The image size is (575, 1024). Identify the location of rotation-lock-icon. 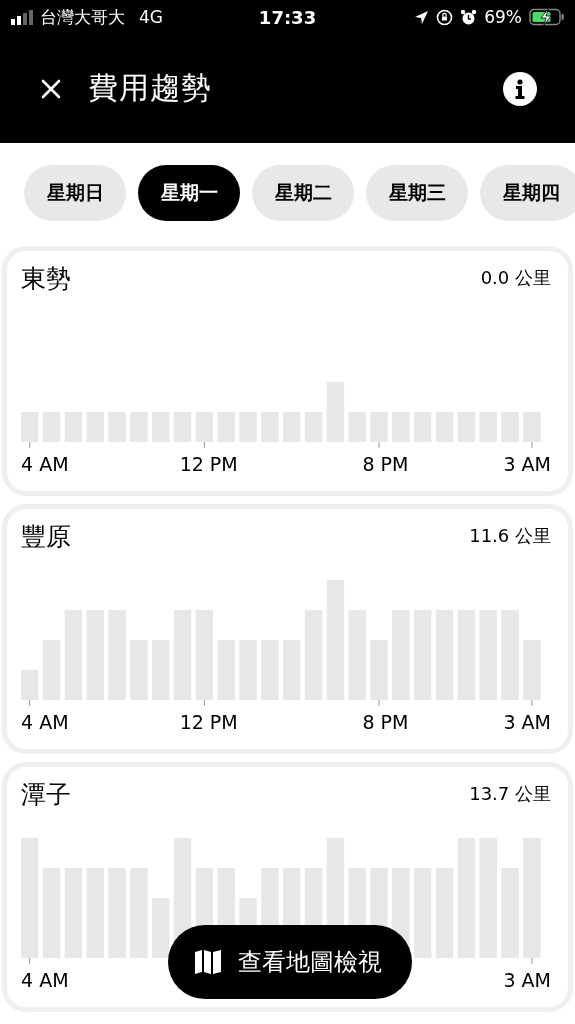
(445, 17).